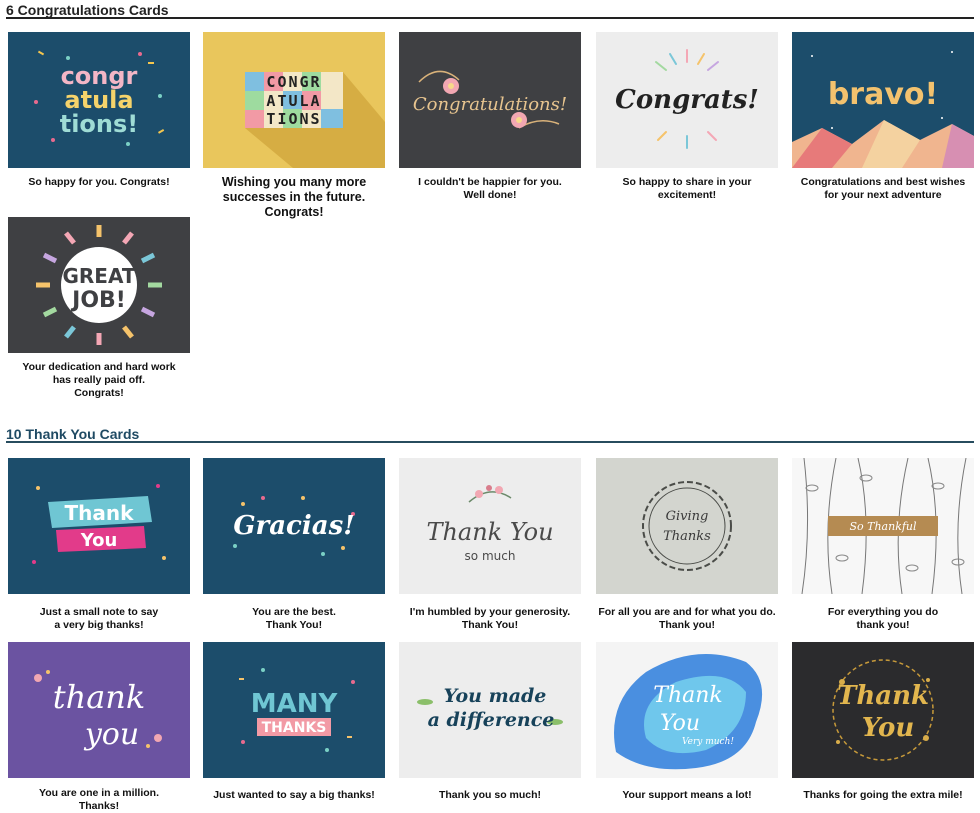 The height and width of the screenshot is (813, 980). I want to click on art-text: Congrats!, so click(687, 100).